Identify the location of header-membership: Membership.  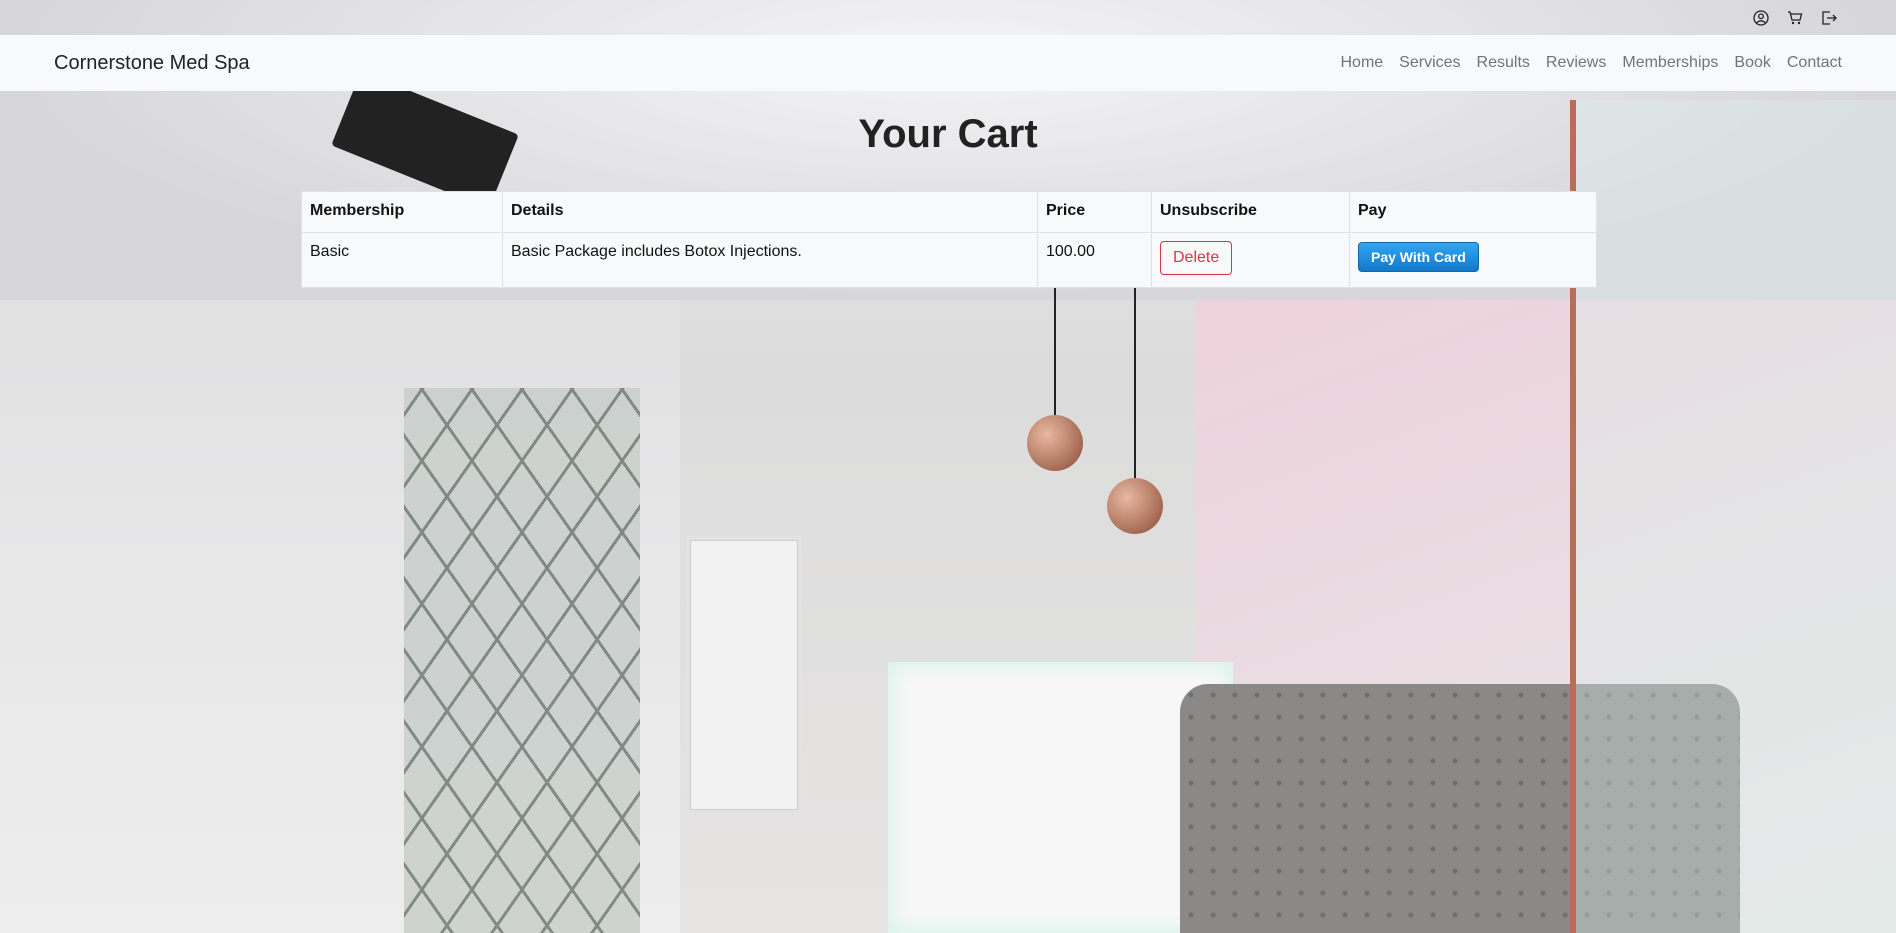
(402, 212).